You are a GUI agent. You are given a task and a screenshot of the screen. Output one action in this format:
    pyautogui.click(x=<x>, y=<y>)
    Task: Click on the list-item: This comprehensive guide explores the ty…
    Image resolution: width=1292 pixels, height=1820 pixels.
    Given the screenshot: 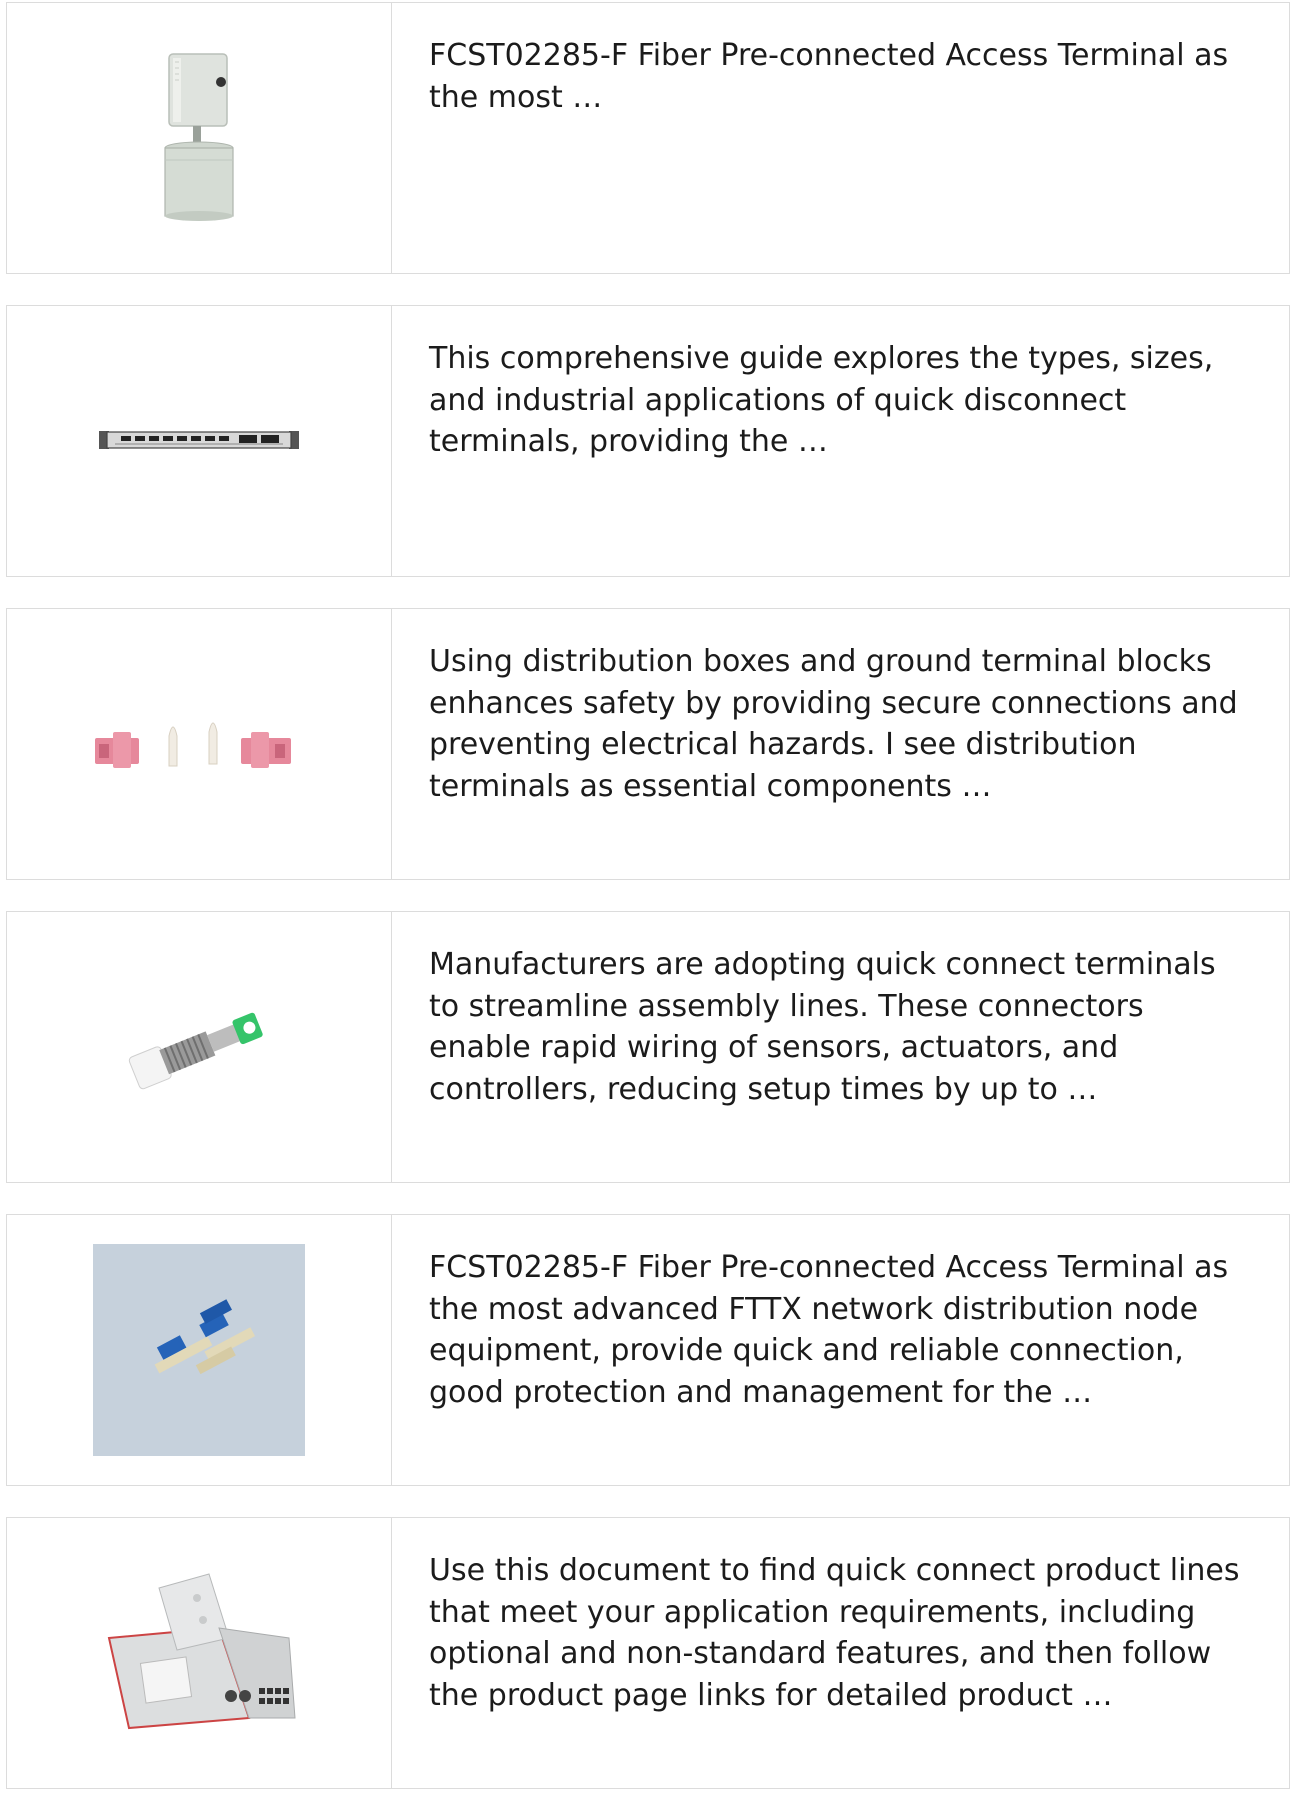 What is the action you would take?
    pyautogui.click(x=648, y=441)
    